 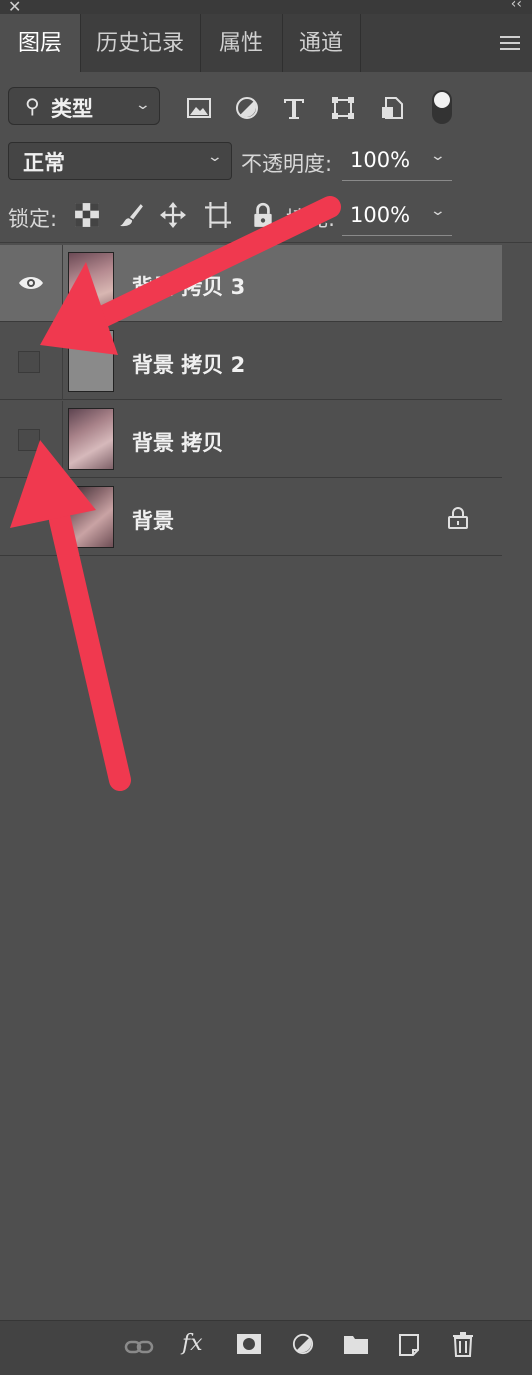 What do you see at coordinates (438, 156) in the screenshot?
I see `opacity-dropdown-icon: ⌄` at bounding box center [438, 156].